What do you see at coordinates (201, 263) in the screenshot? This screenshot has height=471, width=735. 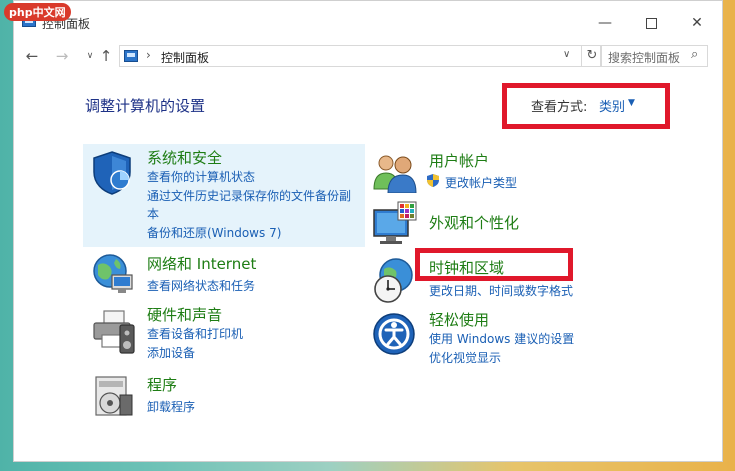 I see `category-network-internet: 网络和 Internet` at bounding box center [201, 263].